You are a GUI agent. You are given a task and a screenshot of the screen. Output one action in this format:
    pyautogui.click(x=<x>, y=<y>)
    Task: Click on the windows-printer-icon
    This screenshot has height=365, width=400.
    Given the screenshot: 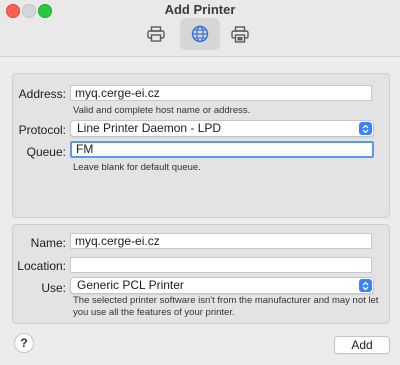 What is the action you would take?
    pyautogui.click(x=240, y=34)
    